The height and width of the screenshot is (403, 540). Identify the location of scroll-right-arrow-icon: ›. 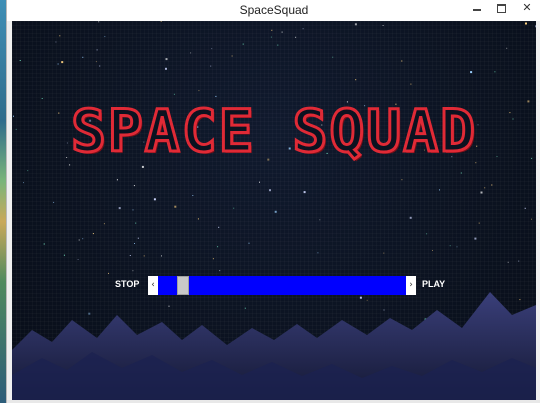
(411, 285).